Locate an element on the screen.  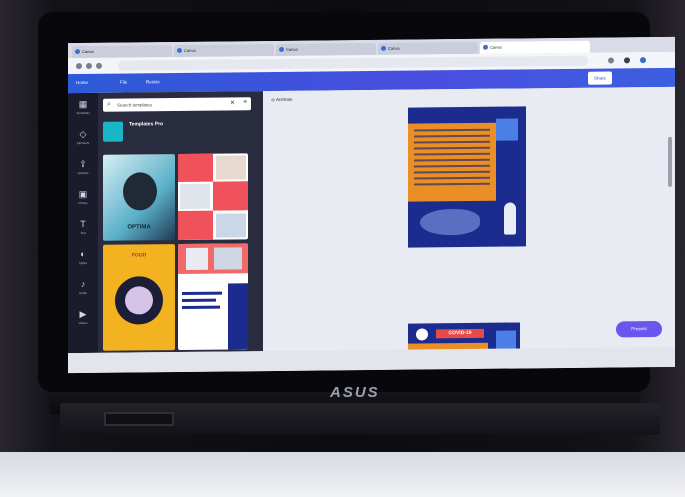
template-thumbnail: OPTIMA is located at coordinates (139, 197).